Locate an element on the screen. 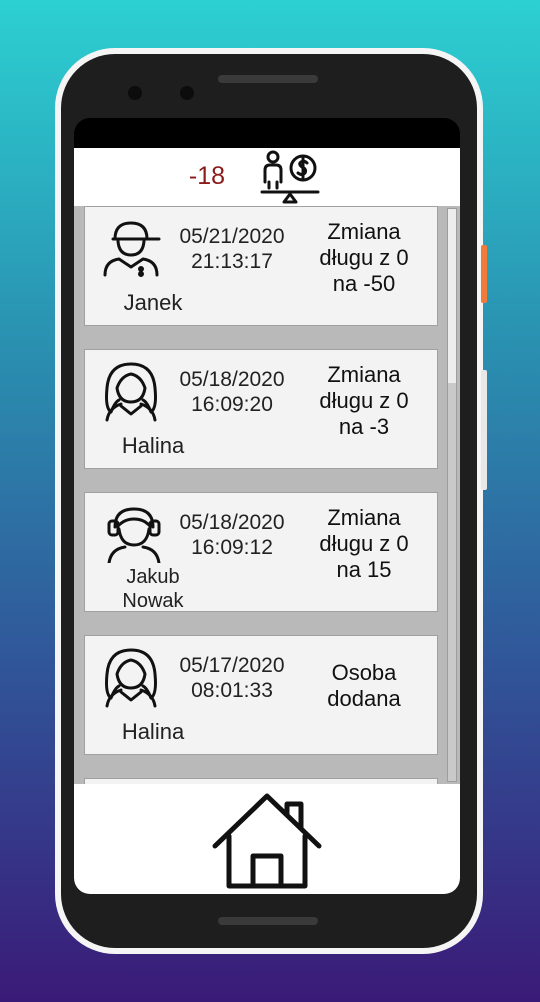 This screenshot has width=540, height=1002. top-speaker is located at coordinates (268, 79).